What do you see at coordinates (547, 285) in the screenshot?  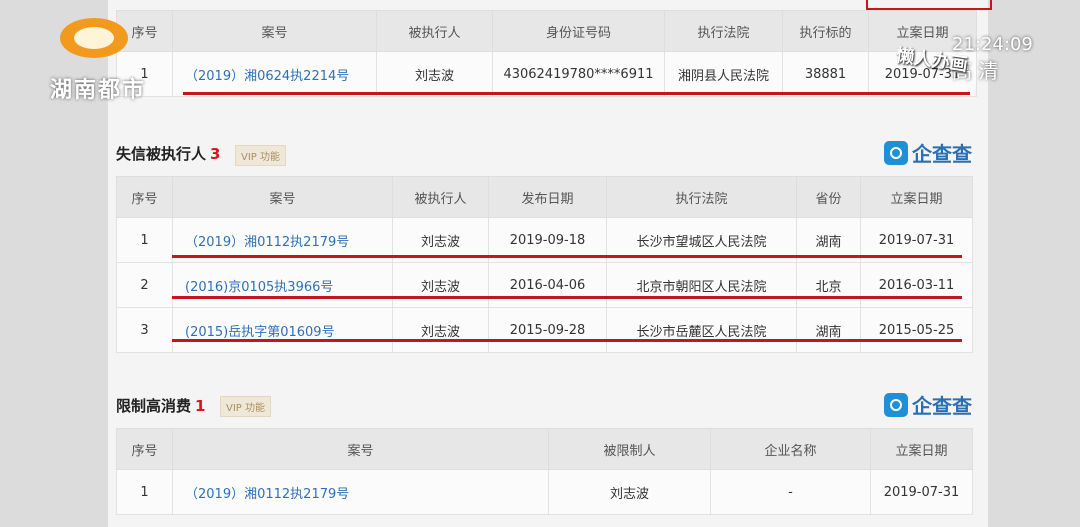 I see `publish-date: 2016-04-06` at bounding box center [547, 285].